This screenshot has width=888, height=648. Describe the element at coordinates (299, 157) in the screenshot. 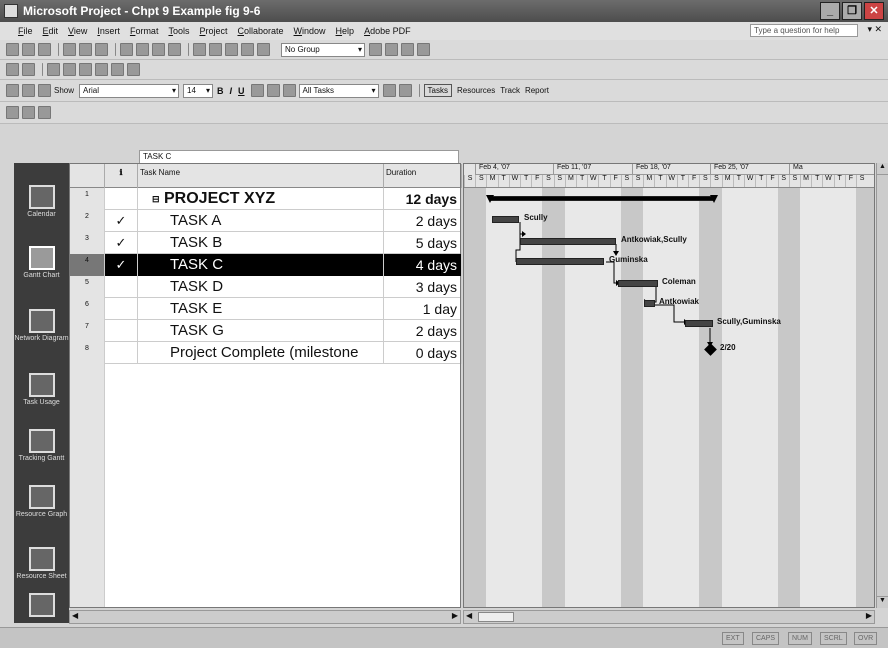

I see `entry-bar: TASK C` at that location.